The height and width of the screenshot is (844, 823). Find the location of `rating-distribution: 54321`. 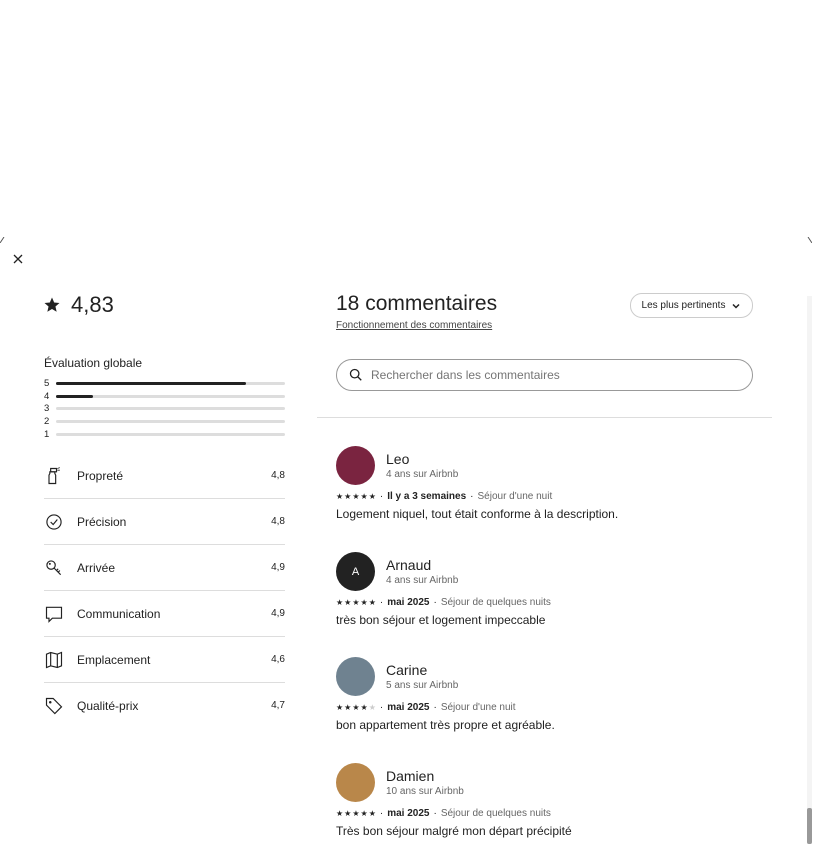

rating-distribution: 54321 is located at coordinates (164, 409).